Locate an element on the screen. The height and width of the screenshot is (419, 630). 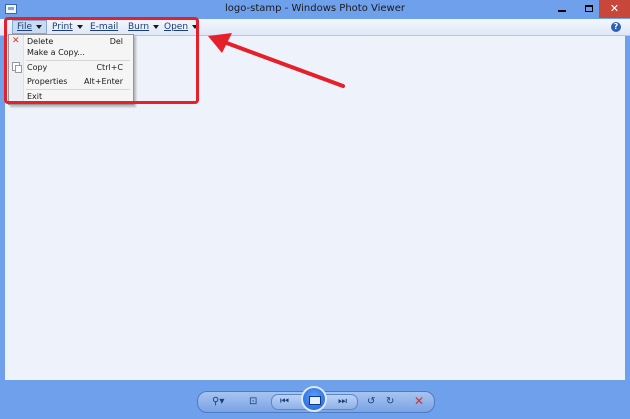
zoom-icon: ⚲▾ is located at coordinates (218, 401).